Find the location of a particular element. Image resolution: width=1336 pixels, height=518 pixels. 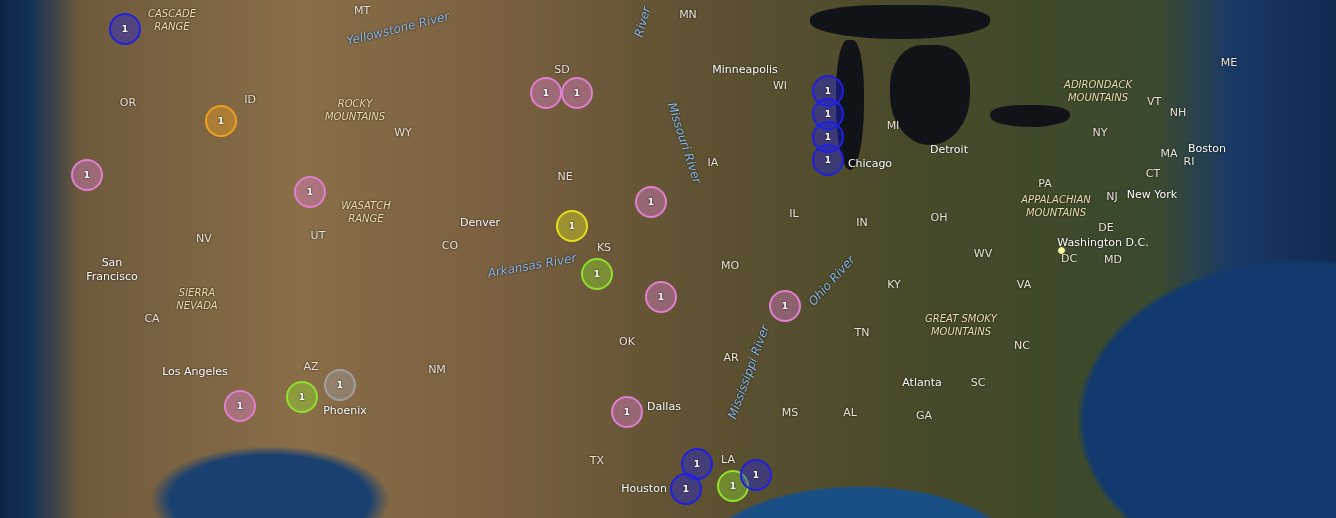

city-label: Washington D.C. is located at coordinates (1103, 243).